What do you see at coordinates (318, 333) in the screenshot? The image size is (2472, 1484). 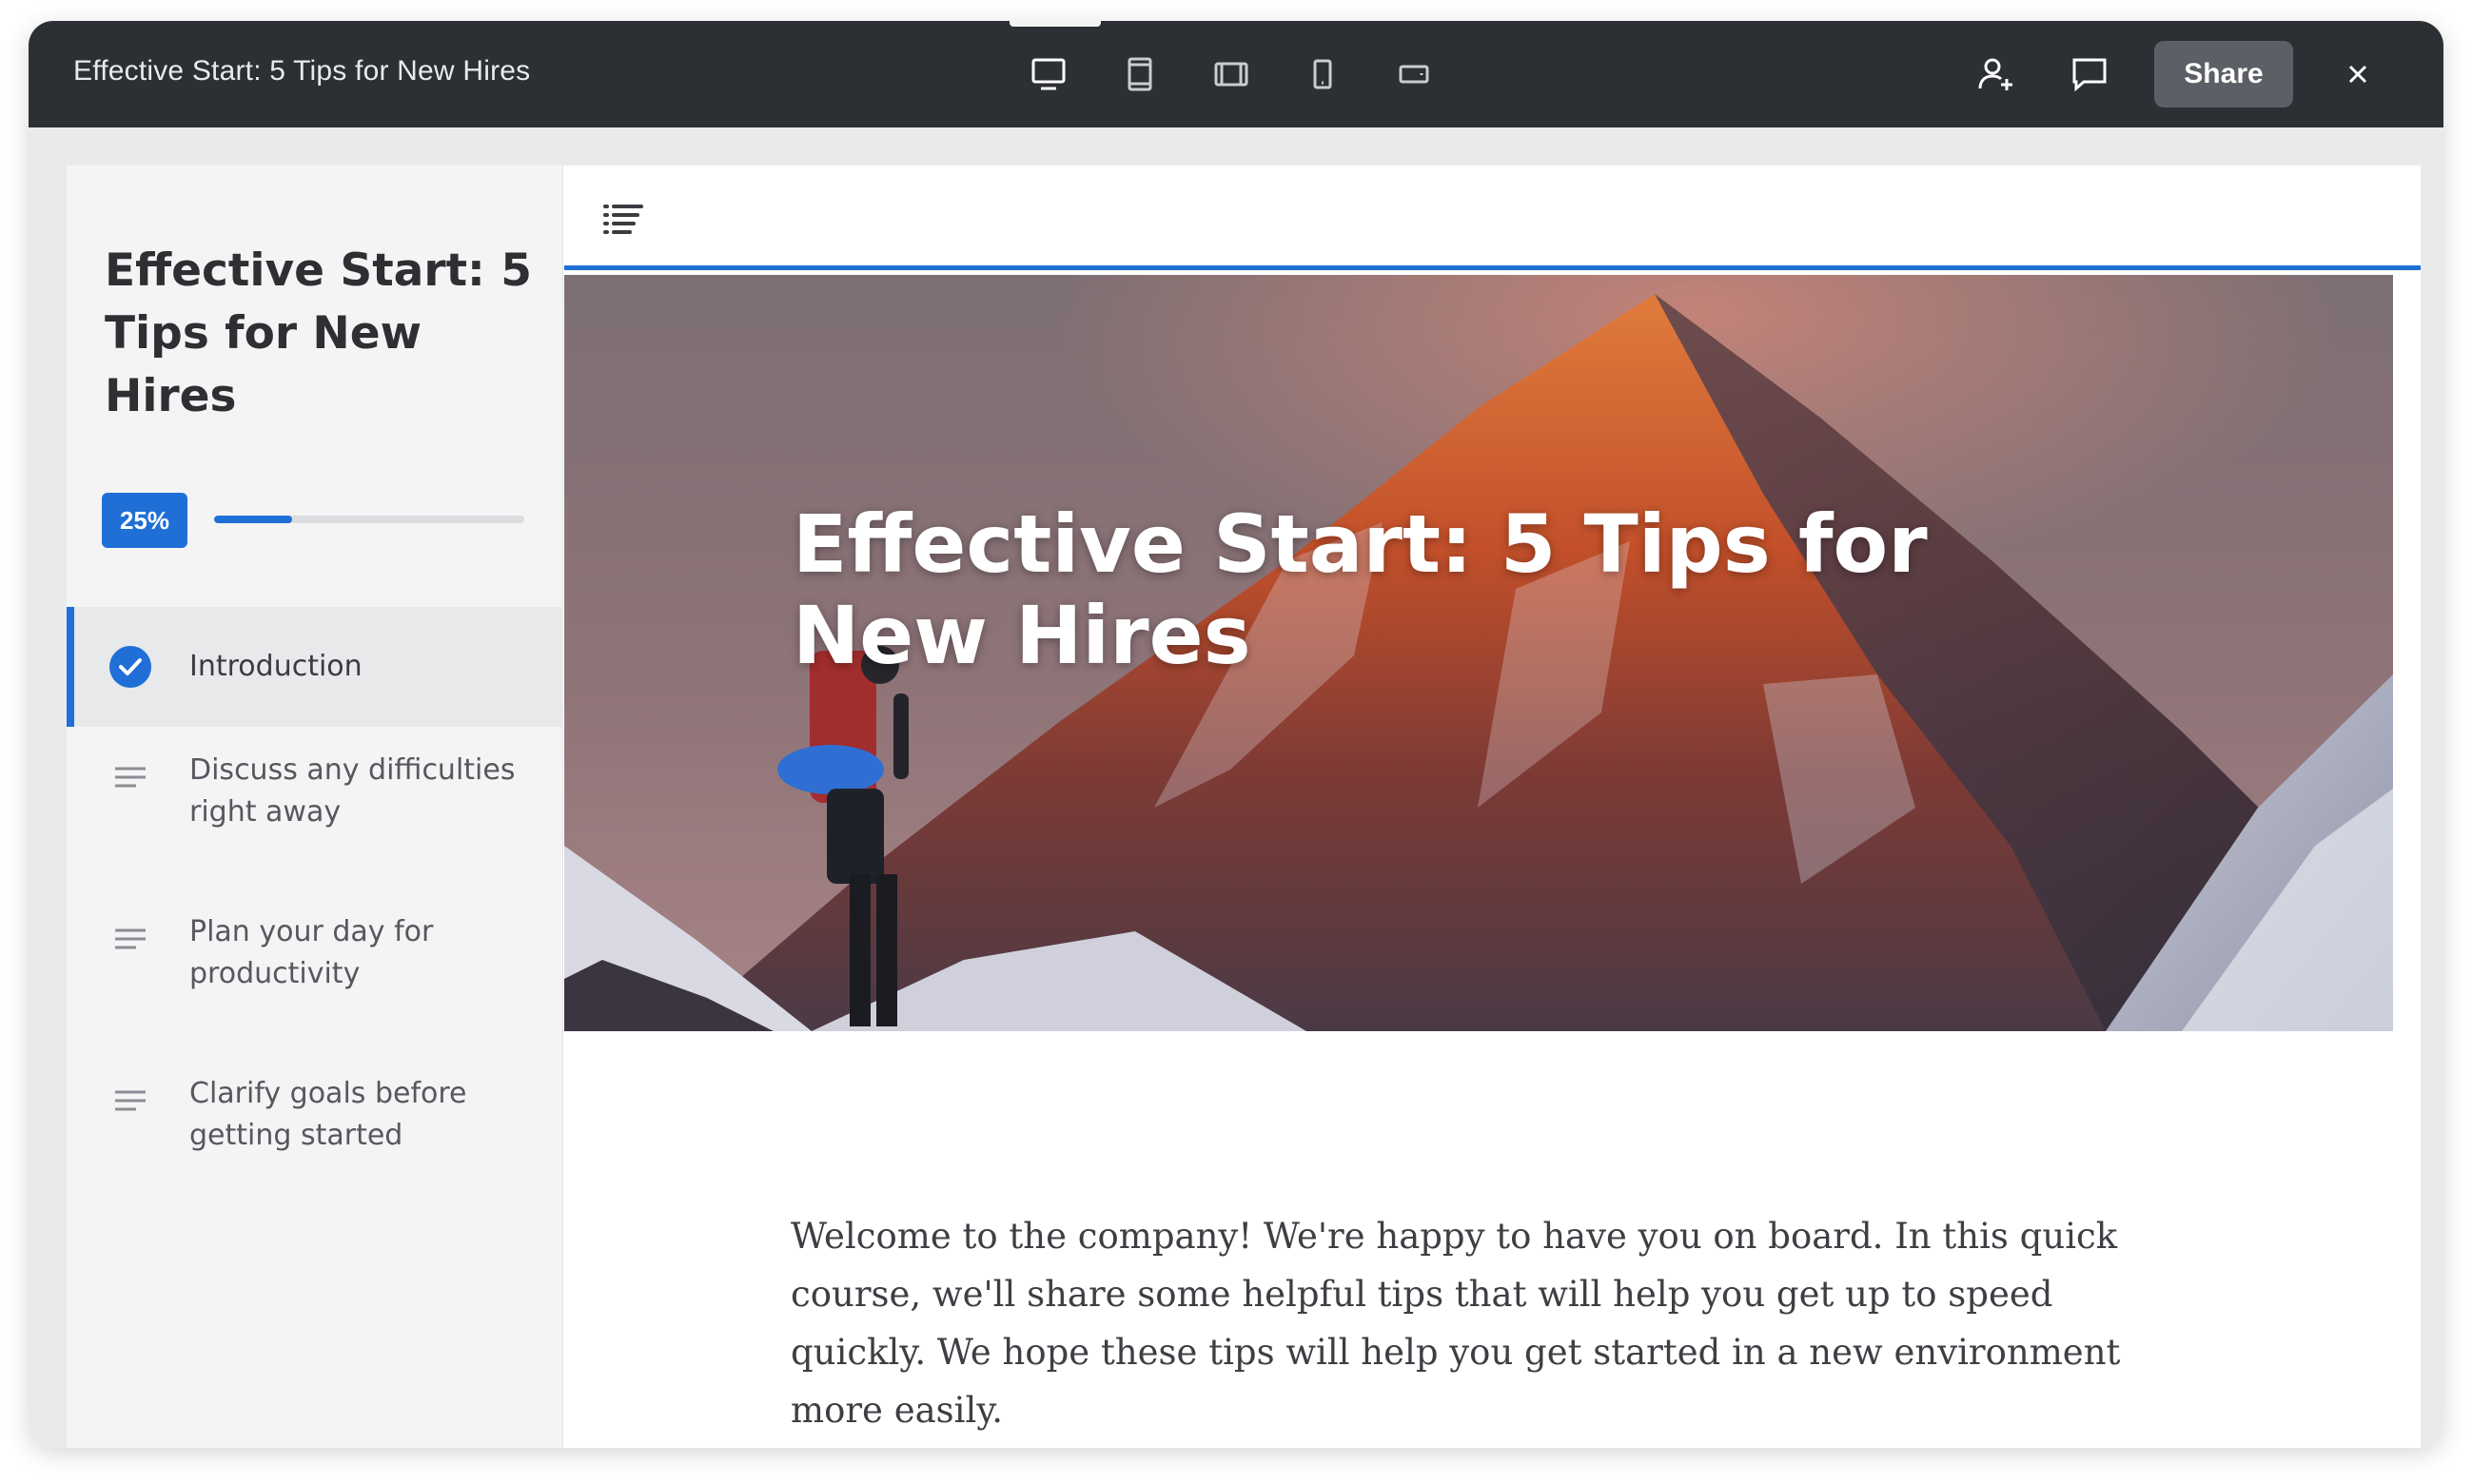 I see `sidebar-course-title: Effective Start: 5 Tips for New Hires` at bounding box center [318, 333].